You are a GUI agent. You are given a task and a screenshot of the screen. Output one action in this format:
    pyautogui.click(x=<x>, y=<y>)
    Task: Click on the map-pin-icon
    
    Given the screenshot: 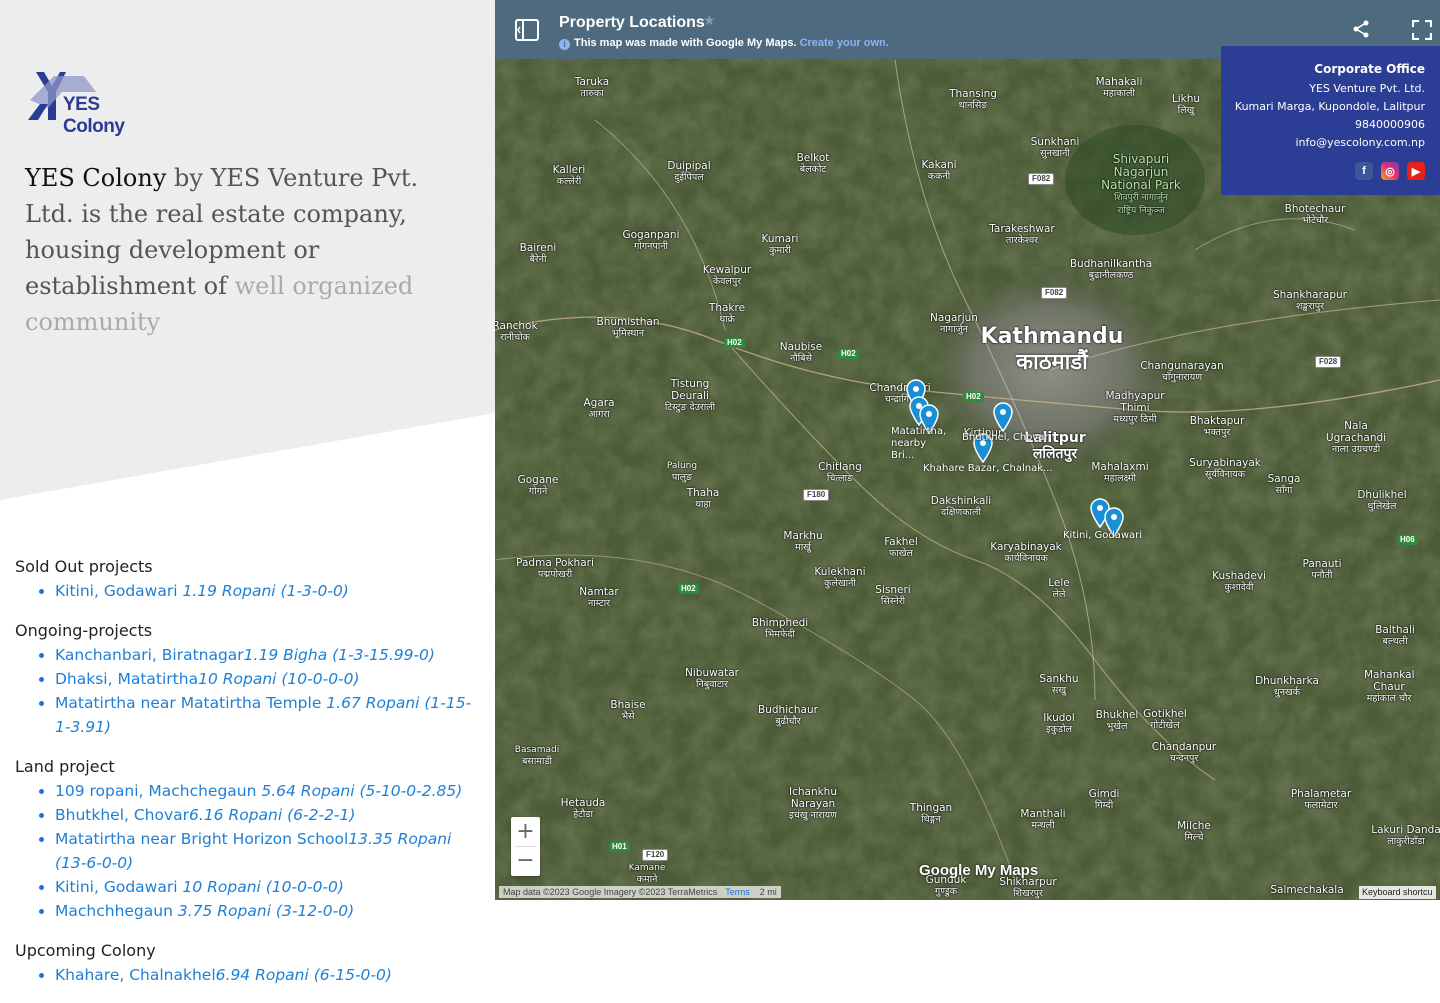 What is the action you would take?
    pyautogui.click(x=1003, y=417)
    